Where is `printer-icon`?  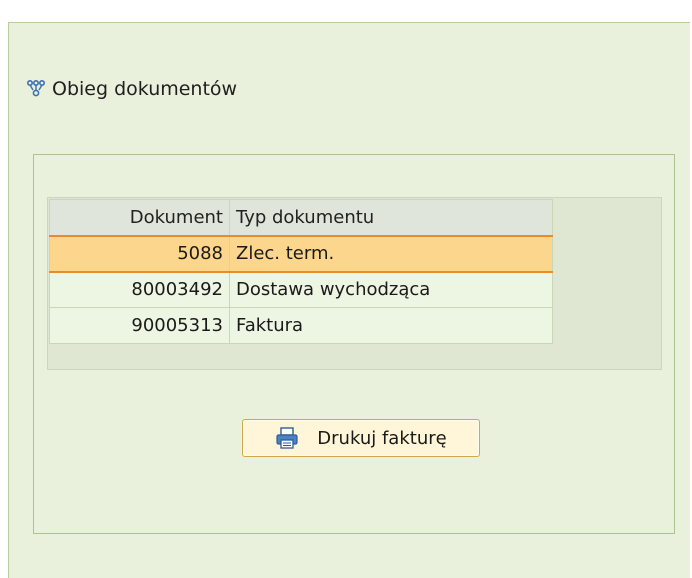
printer-icon is located at coordinates (287, 438).